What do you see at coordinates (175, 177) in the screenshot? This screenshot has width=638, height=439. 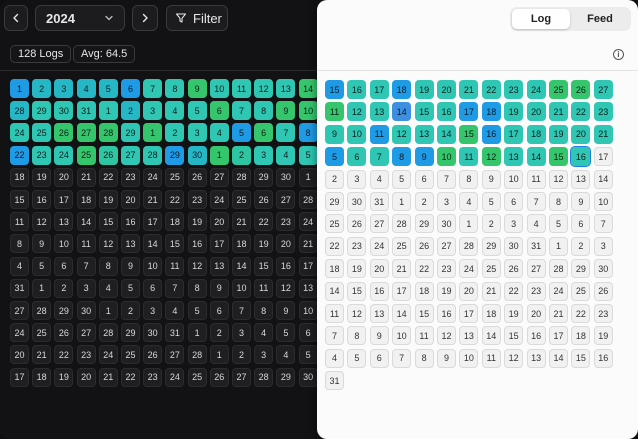 I see `day-cell: 25` at bounding box center [175, 177].